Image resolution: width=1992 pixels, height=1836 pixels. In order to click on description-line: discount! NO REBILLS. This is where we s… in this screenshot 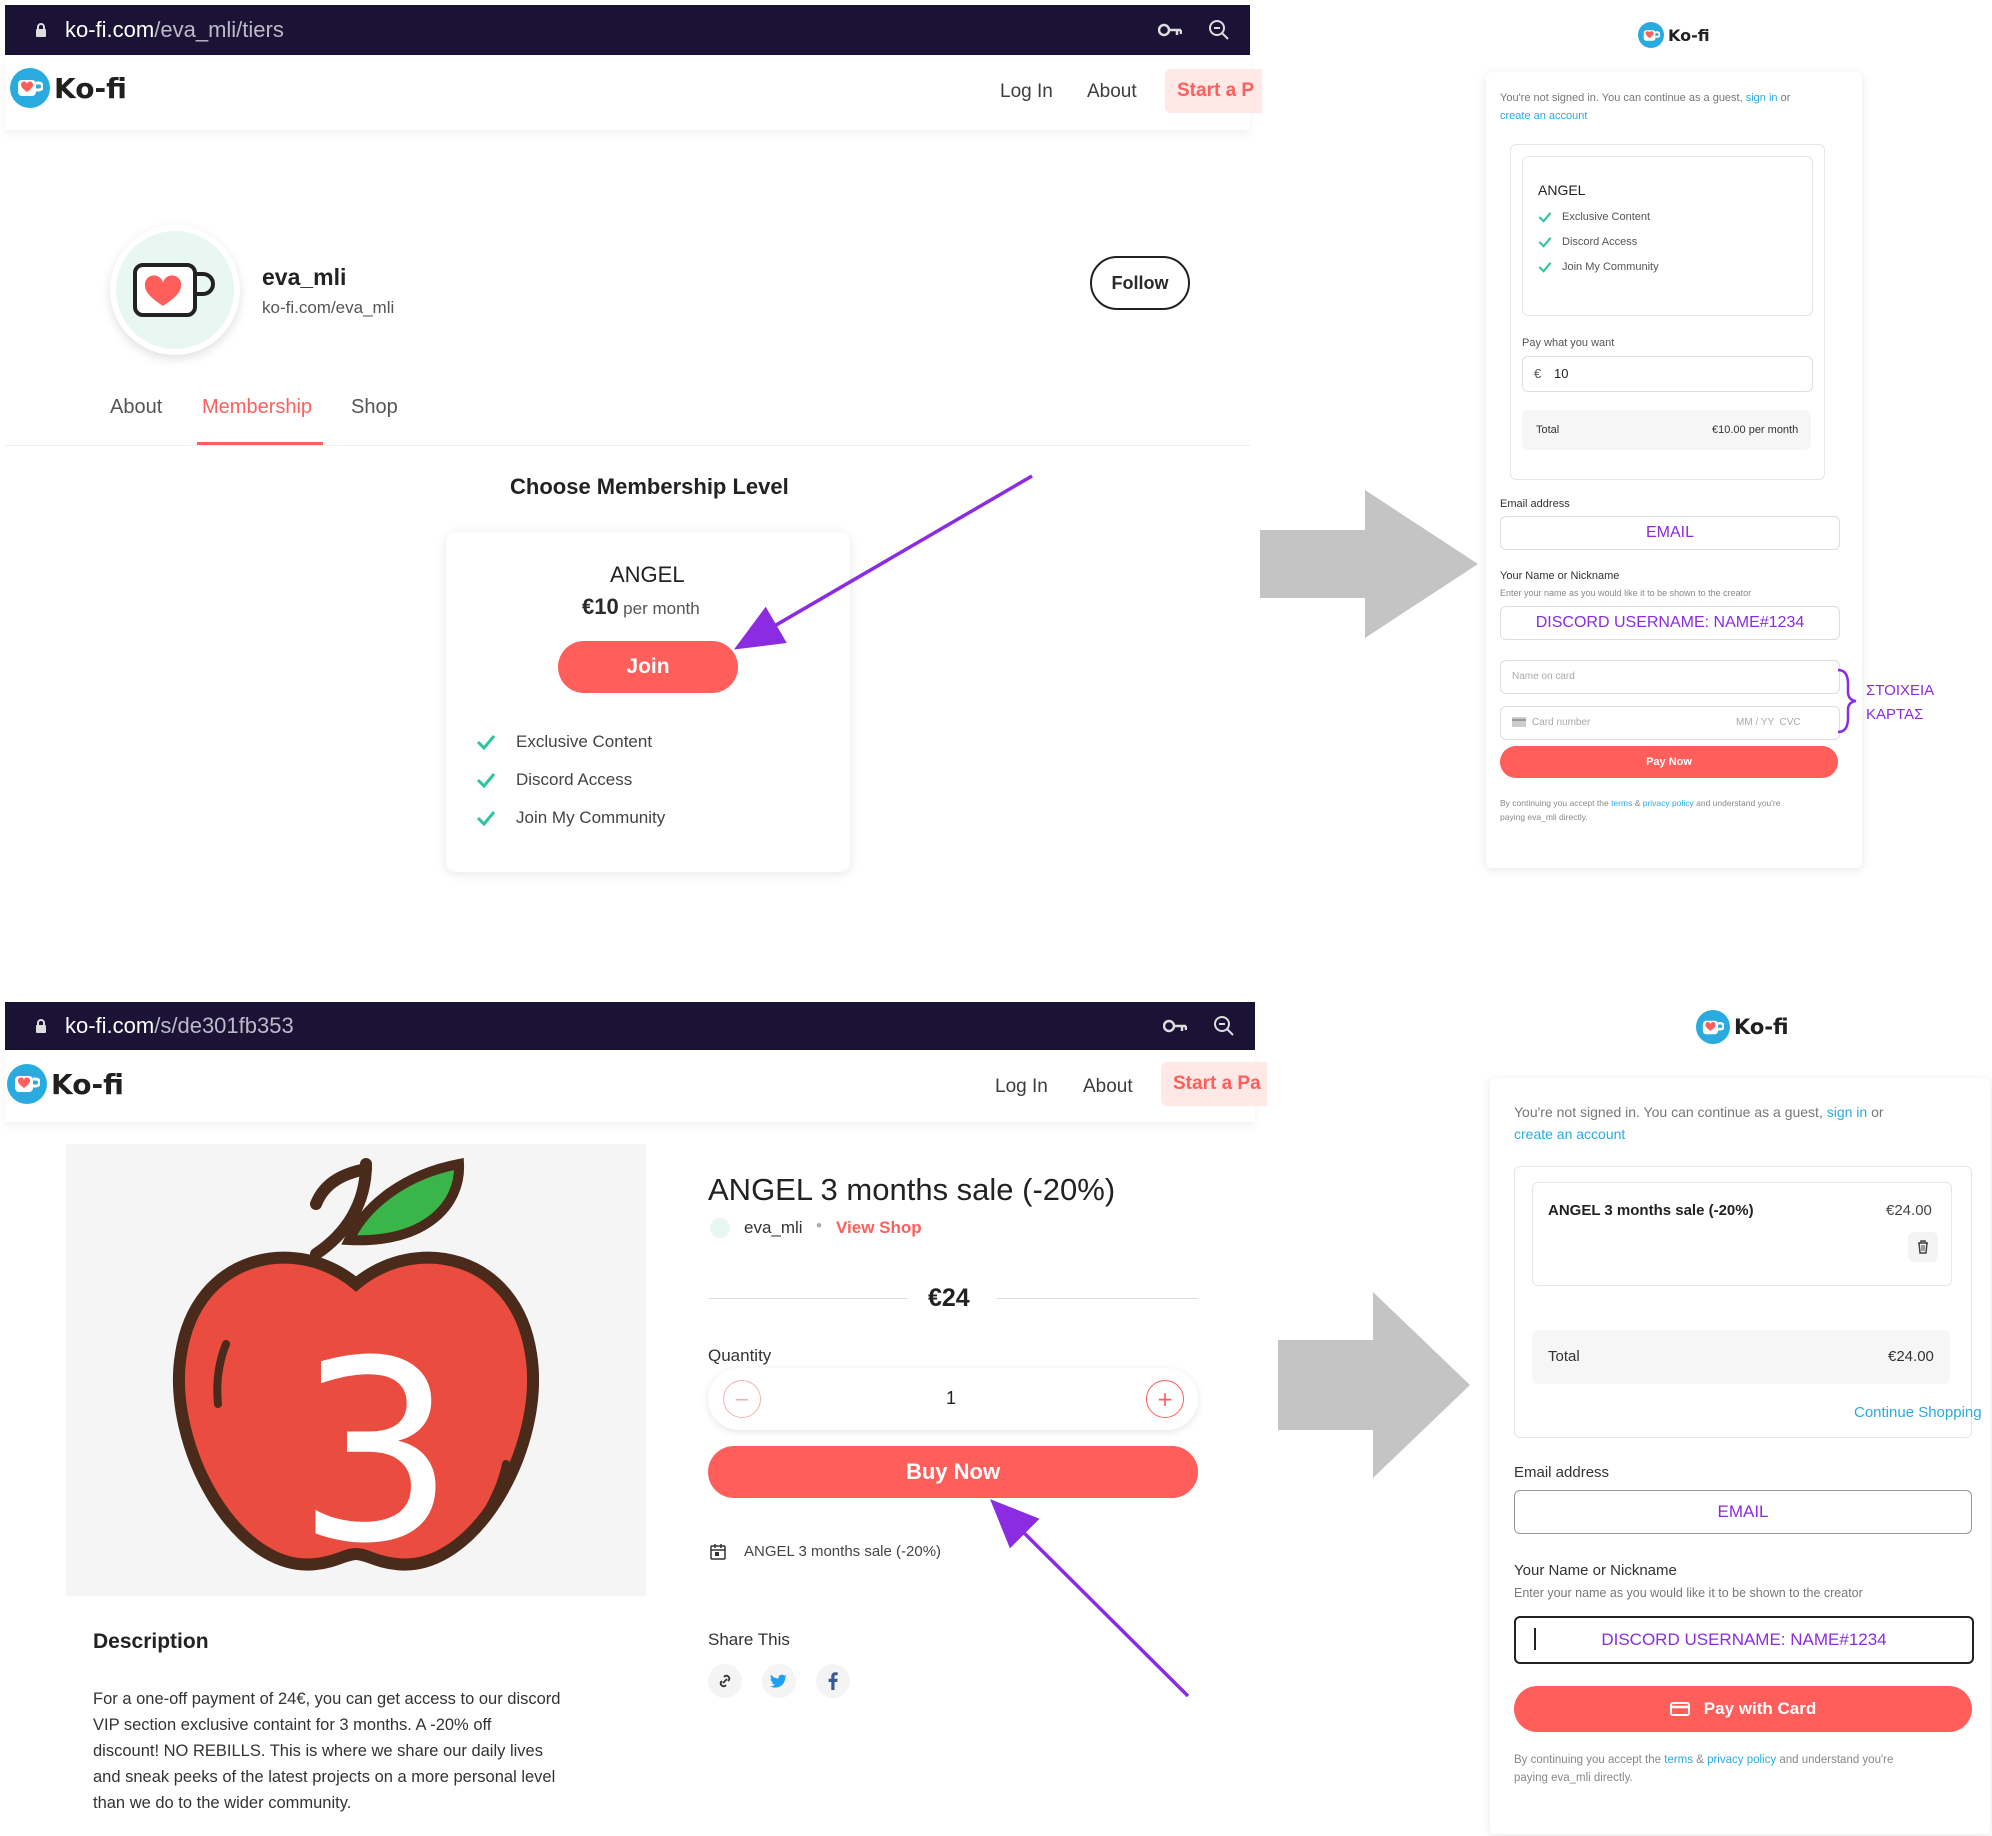, I will do `click(318, 1751)`.